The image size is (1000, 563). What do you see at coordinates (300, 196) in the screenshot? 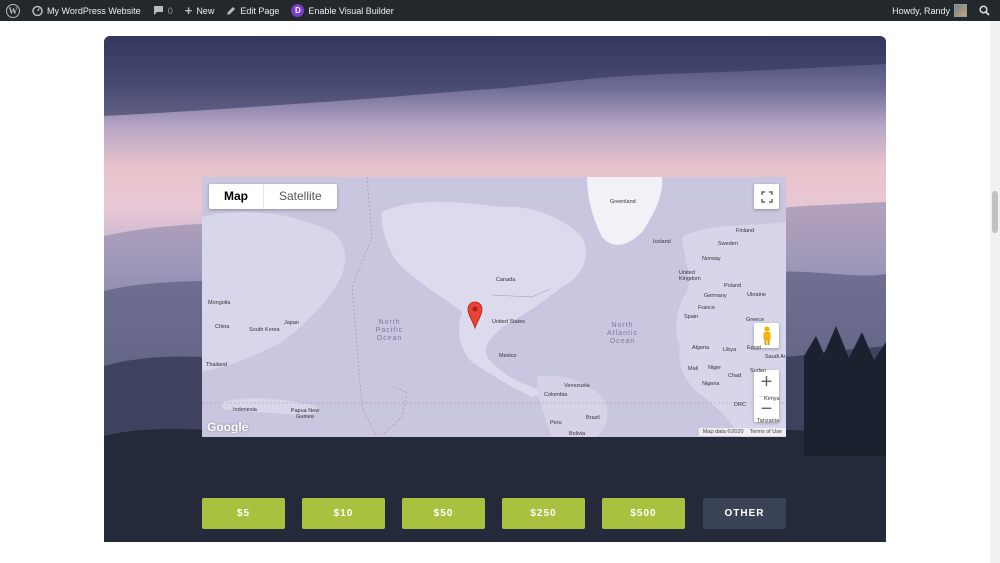
I see `map-type-satellite-button: Satellite` at bounding box center [300, 196].